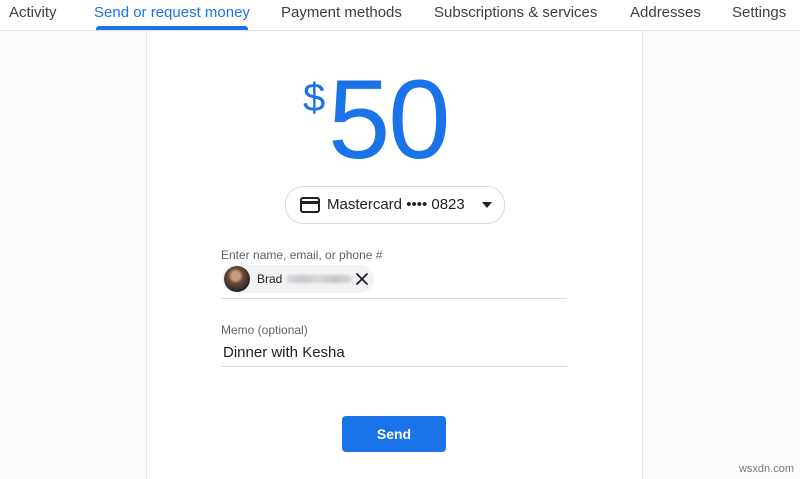  I want to click on tab-subscriptions-services: Subscriptions & services, so click(515, 12).